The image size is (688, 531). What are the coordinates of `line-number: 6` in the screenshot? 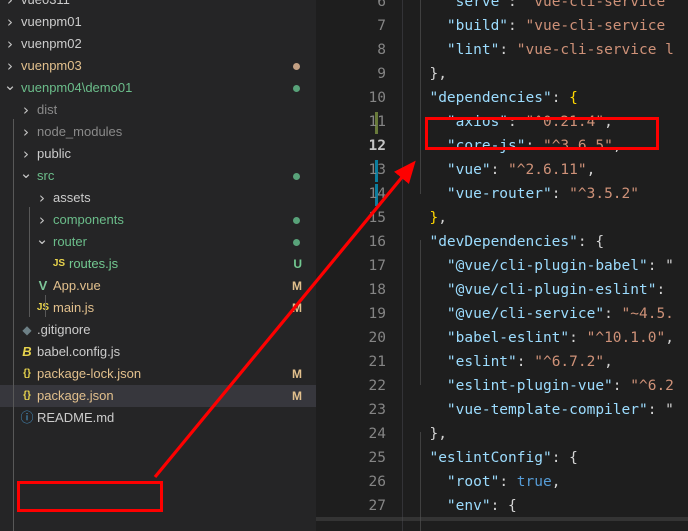 It's located at (381, 5).